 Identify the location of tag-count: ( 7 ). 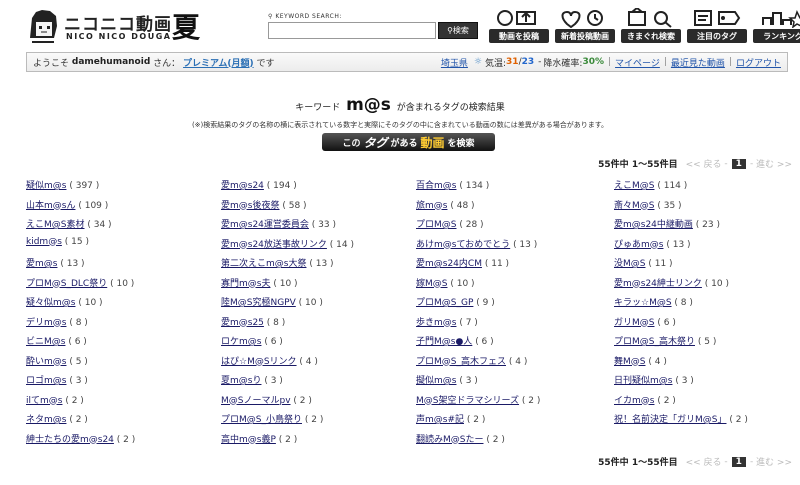
(468, 322).